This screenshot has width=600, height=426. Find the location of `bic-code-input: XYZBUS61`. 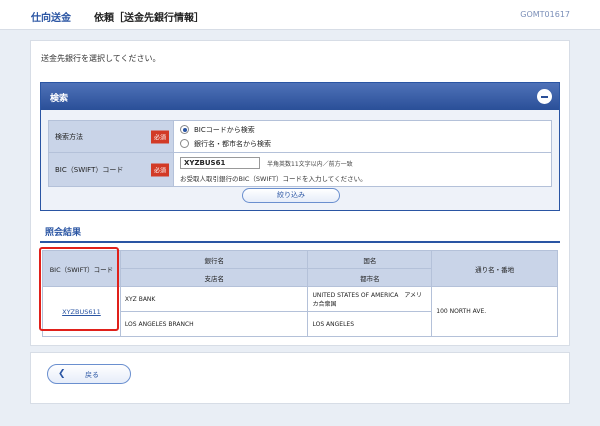

bic-code-input: XYZBUS61 is located at coordinates (220, 163).